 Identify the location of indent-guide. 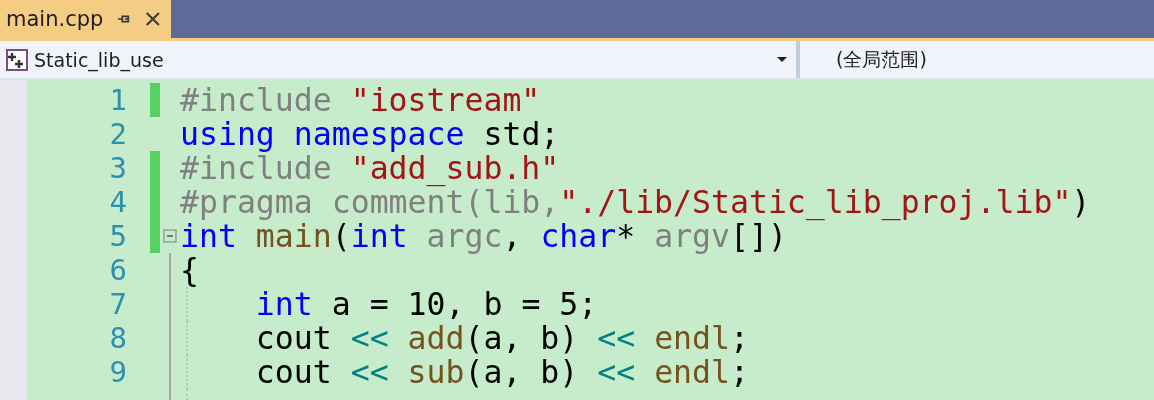
(187, 394).